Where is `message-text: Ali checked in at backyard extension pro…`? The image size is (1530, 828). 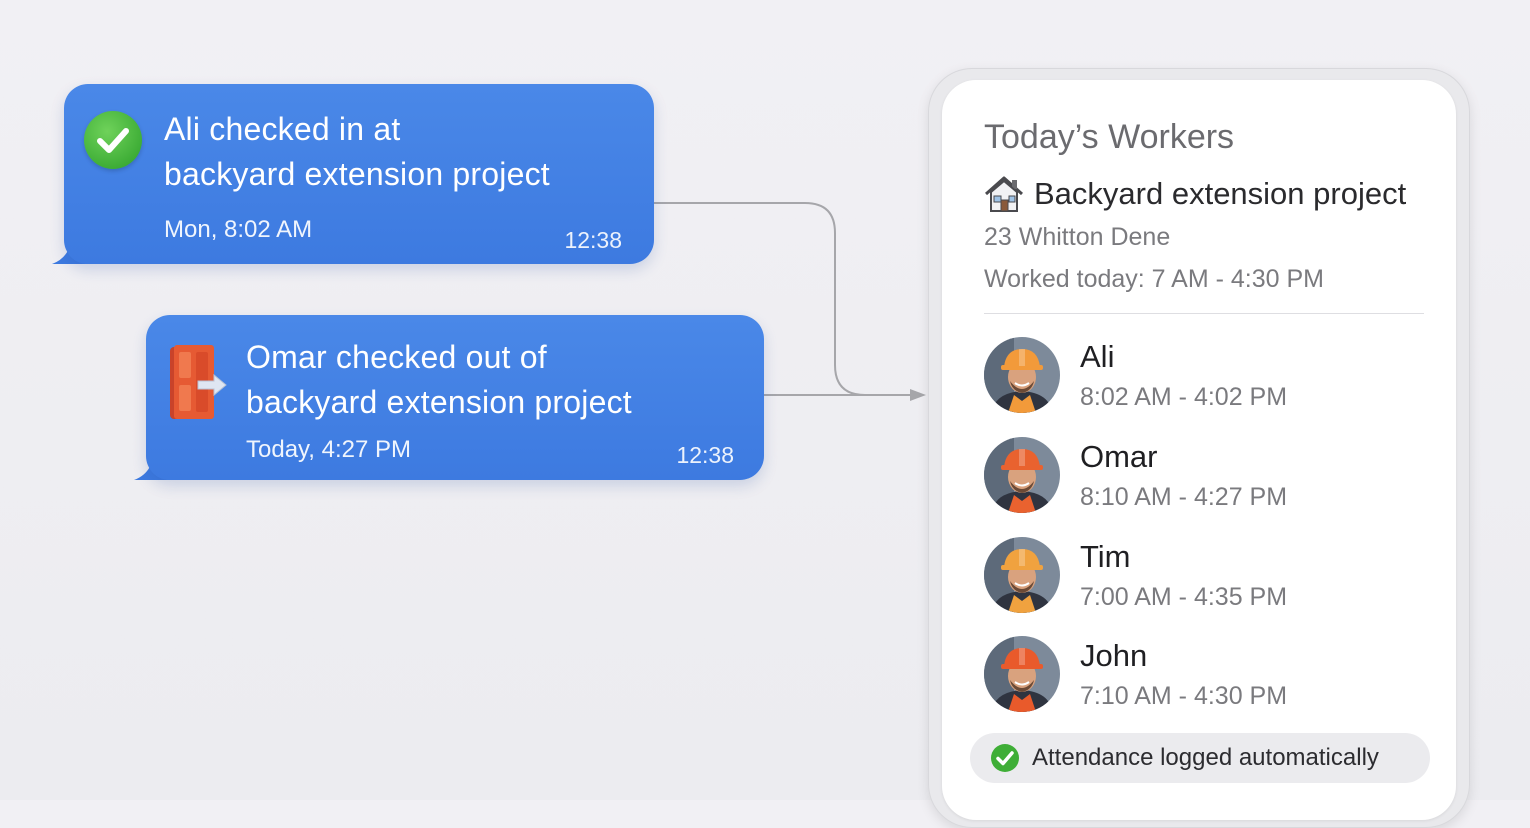 message-text: Ali checked in at backyard extension pro… is located at coordinates (357, 152).